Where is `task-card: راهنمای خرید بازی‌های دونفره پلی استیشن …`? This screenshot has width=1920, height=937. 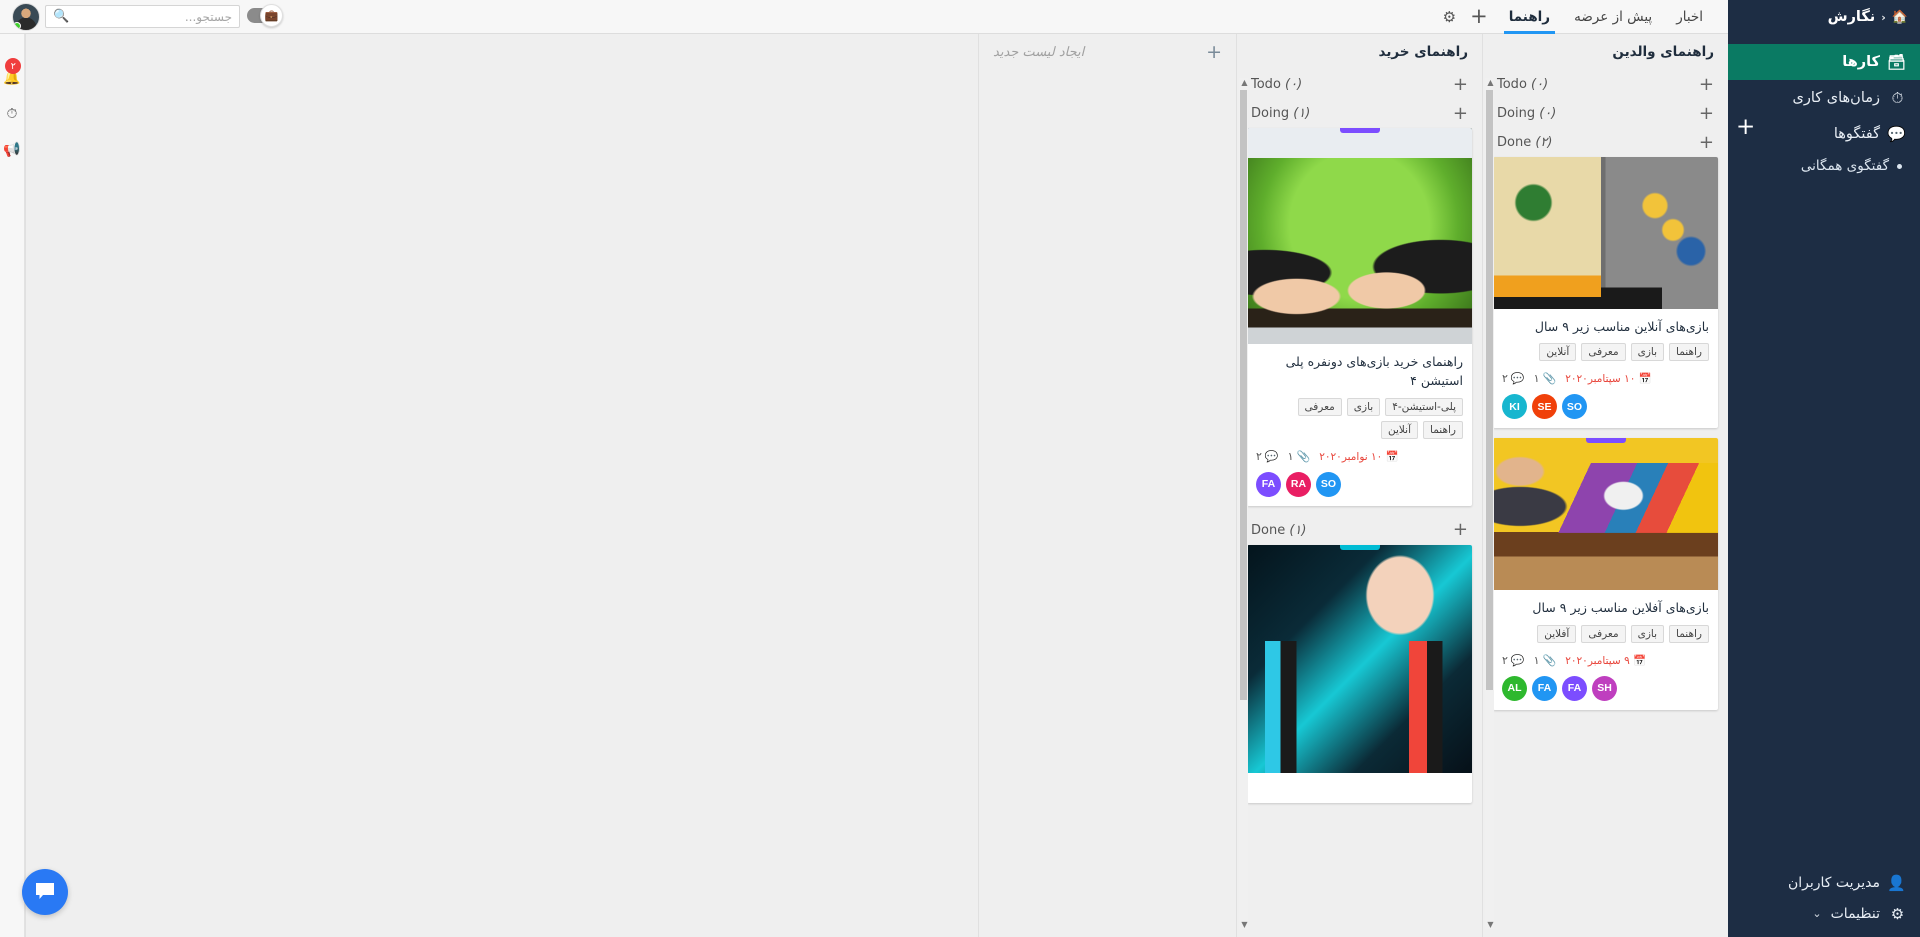
task-card: راهنمای خرید بازی‌های دونفره پلی استیشن … is located at coordinates (1359, 317).